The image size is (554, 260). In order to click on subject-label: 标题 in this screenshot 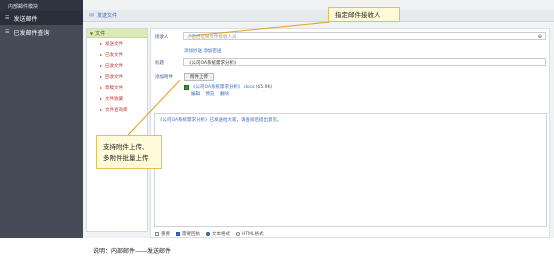, I will do `click(159, 63)`.